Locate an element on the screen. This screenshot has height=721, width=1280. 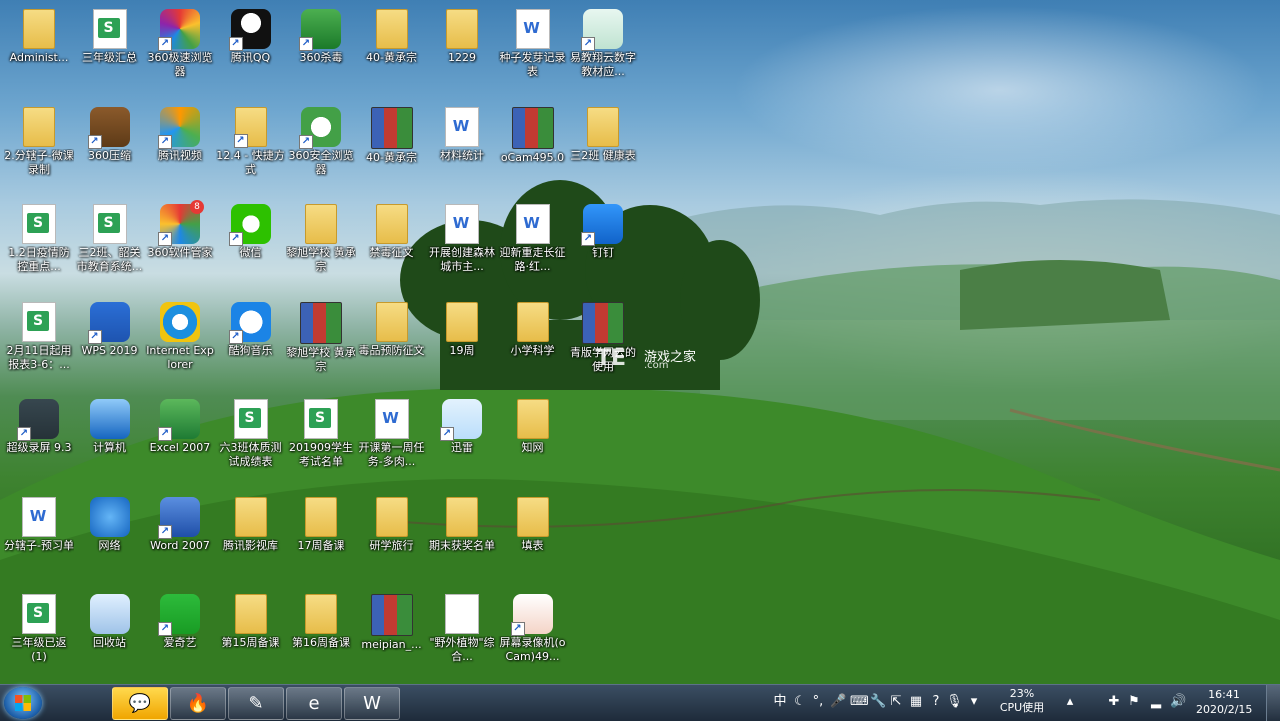
desktop-icon: 第15周备课 is located at coordinates (251, 634).